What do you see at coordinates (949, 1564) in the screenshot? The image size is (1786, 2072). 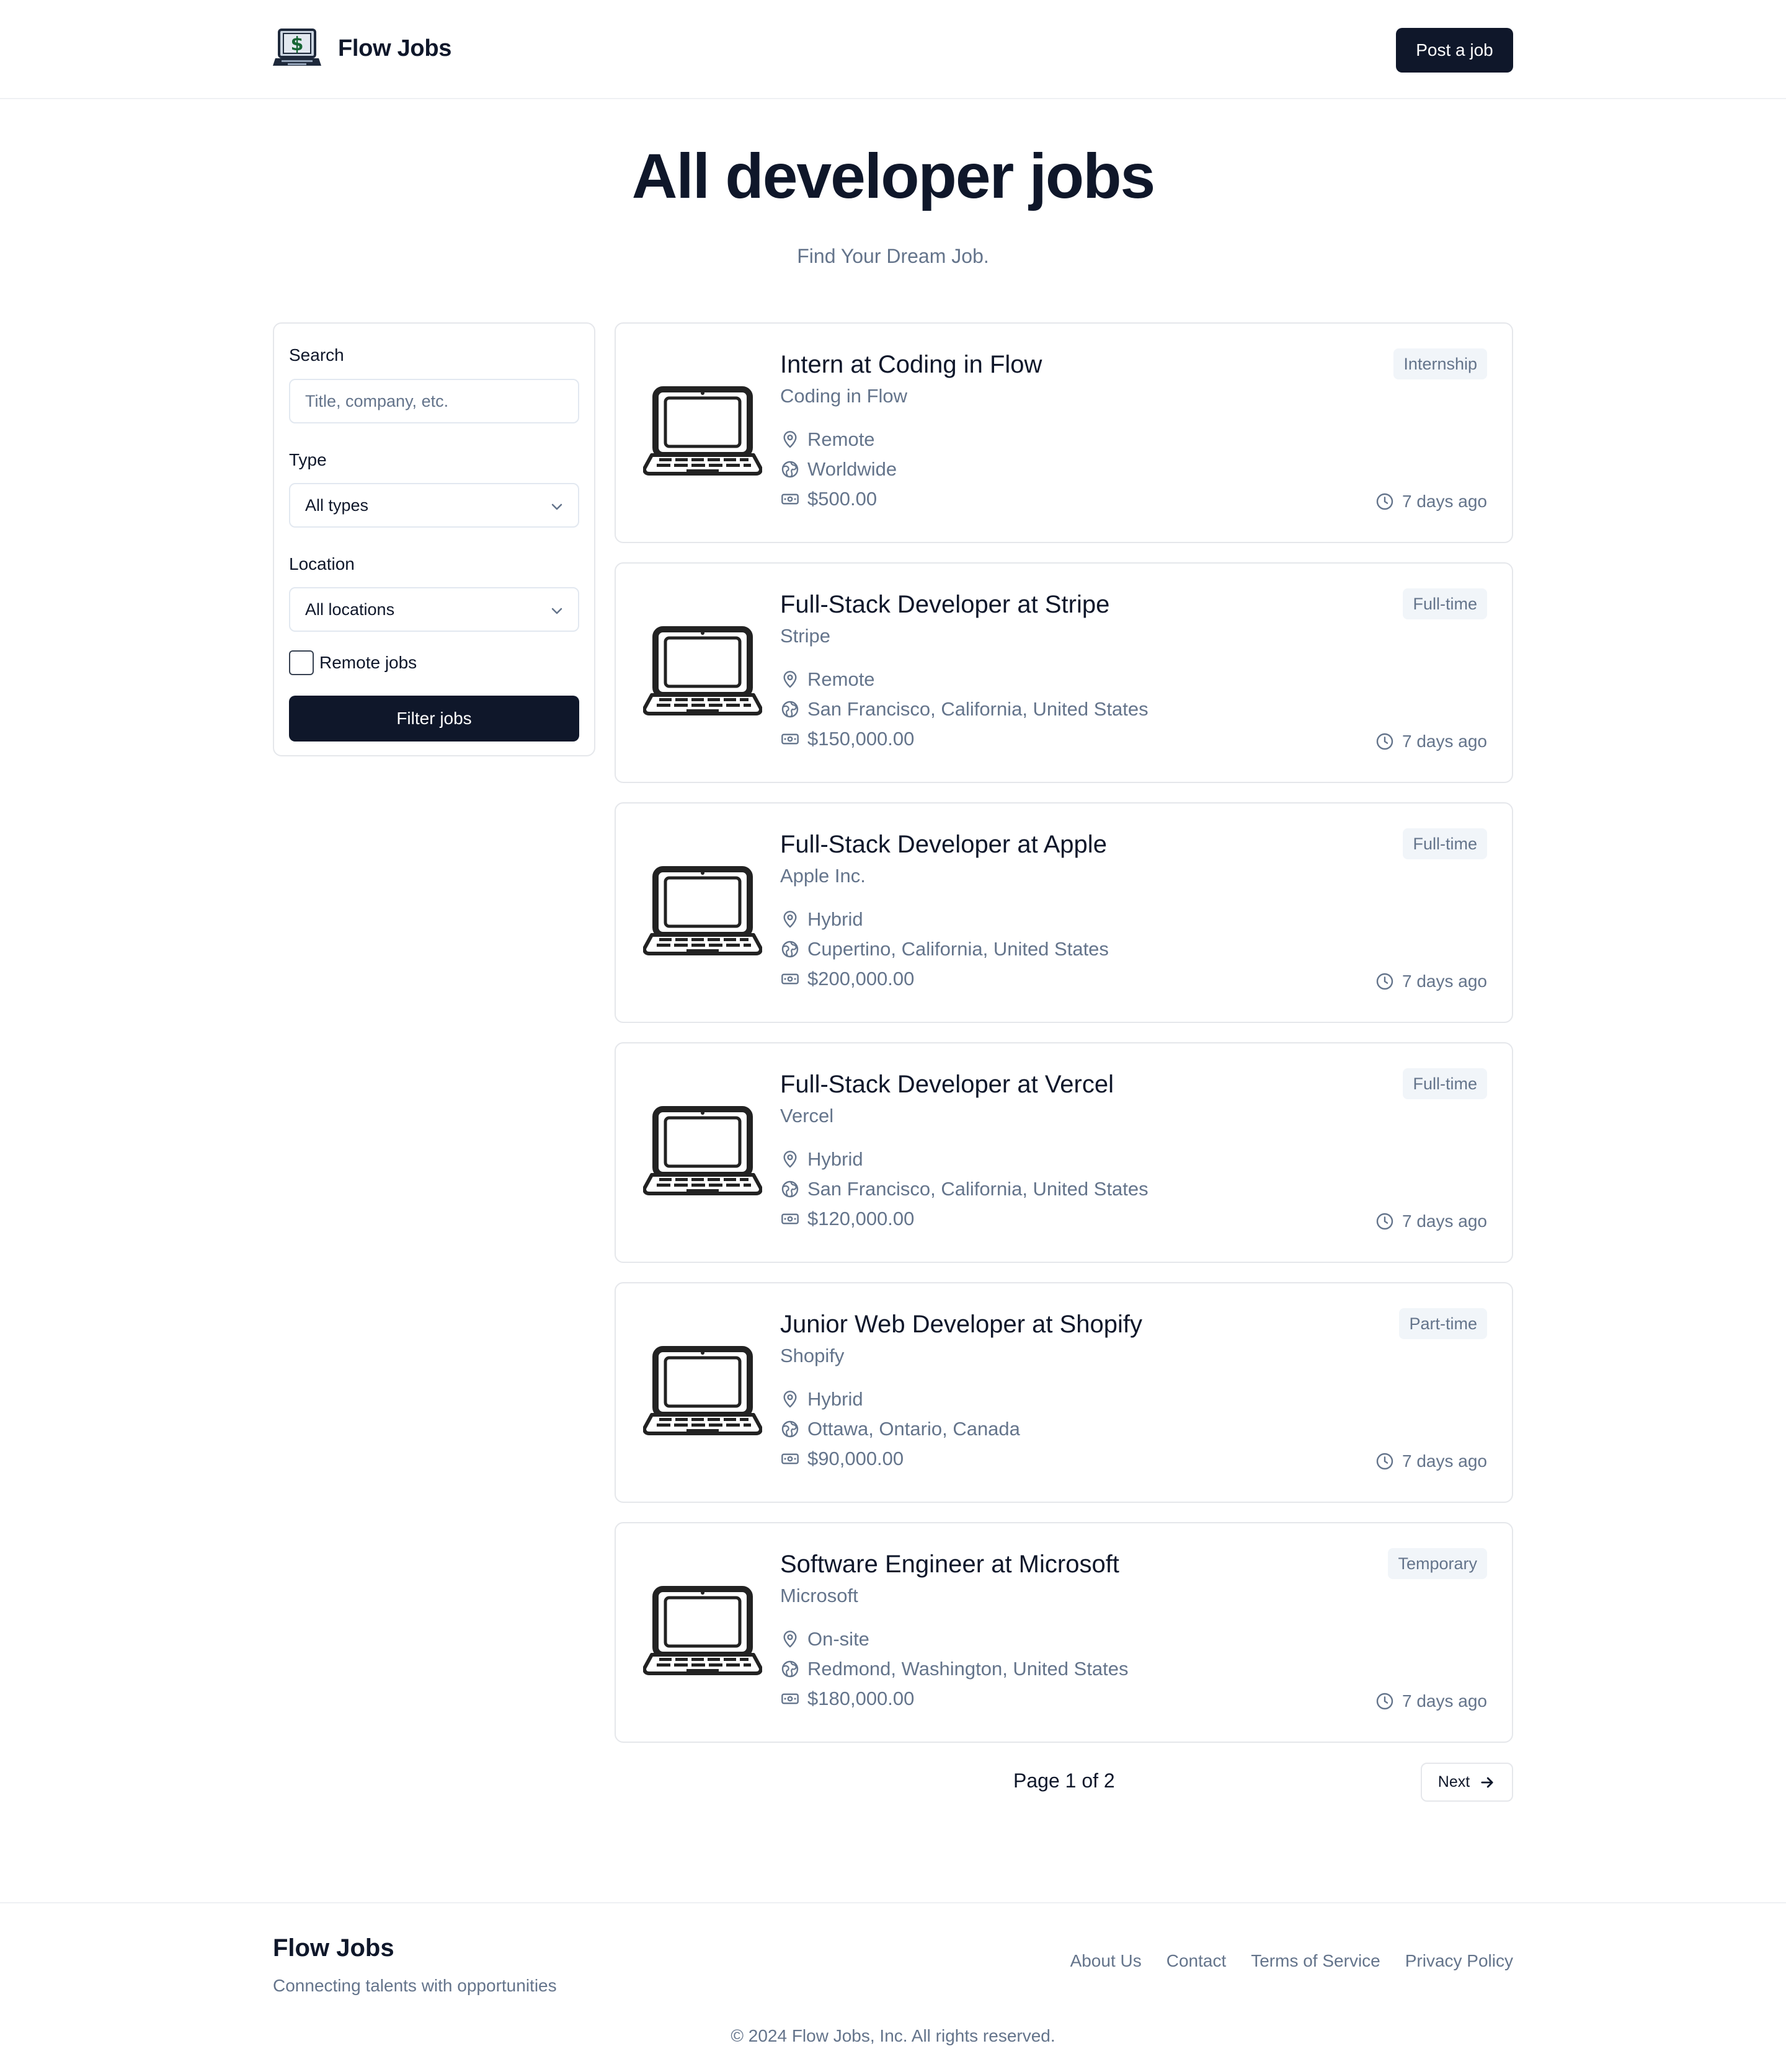 I see `job-title: Software Engineer at Microsoft` at bounding box center [949, 1564].